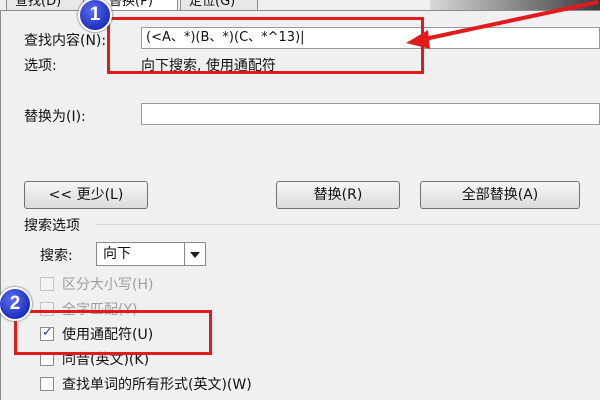 The image size is (600, 400). Describe the element at coordinates (502, 24) in the screenshot. I see `annotation-arrow` at that location.